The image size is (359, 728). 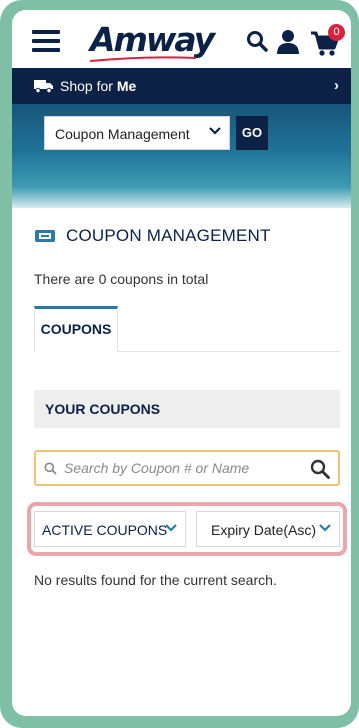 What do you see at coordinates (320, 469) in the screenshot?
I see `search-button-icon` at bounding box center [320, 469].